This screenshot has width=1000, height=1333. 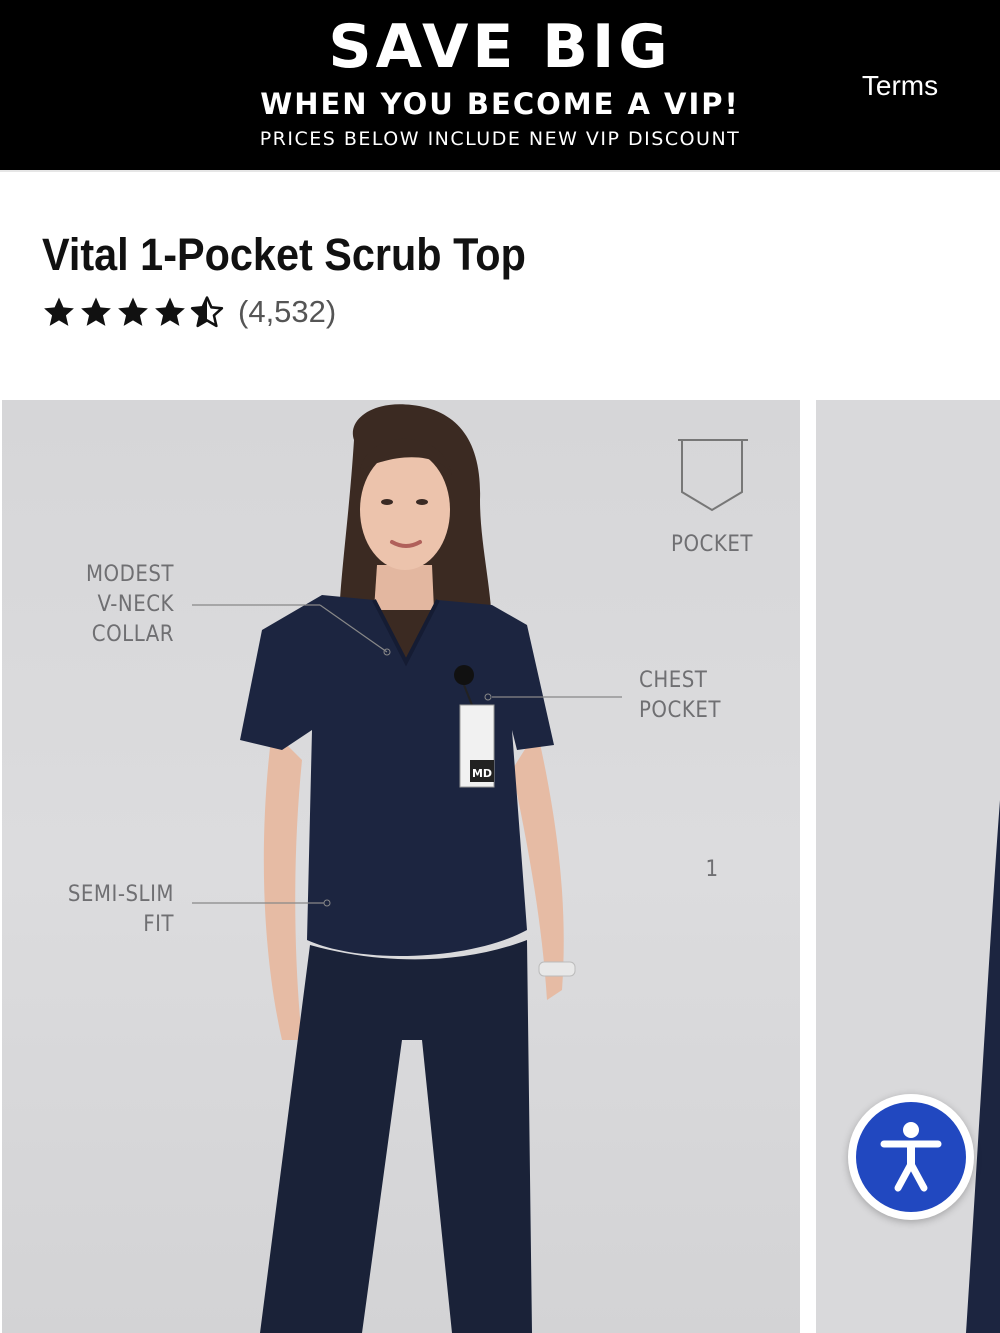 I want to click on callout-chest-pocket: CHEST POCKET, so click(x=699, y=696).